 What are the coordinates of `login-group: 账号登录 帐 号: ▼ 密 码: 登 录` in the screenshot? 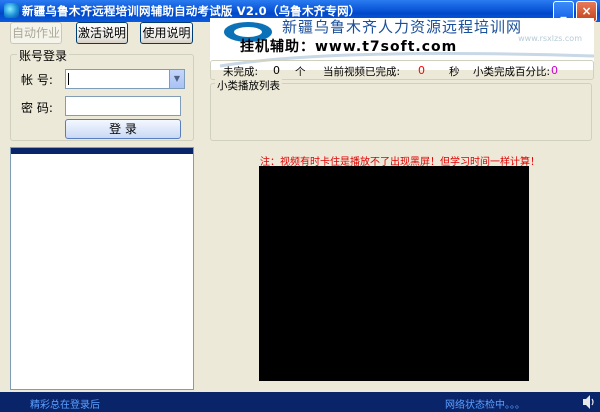 It's located at (102, 94).